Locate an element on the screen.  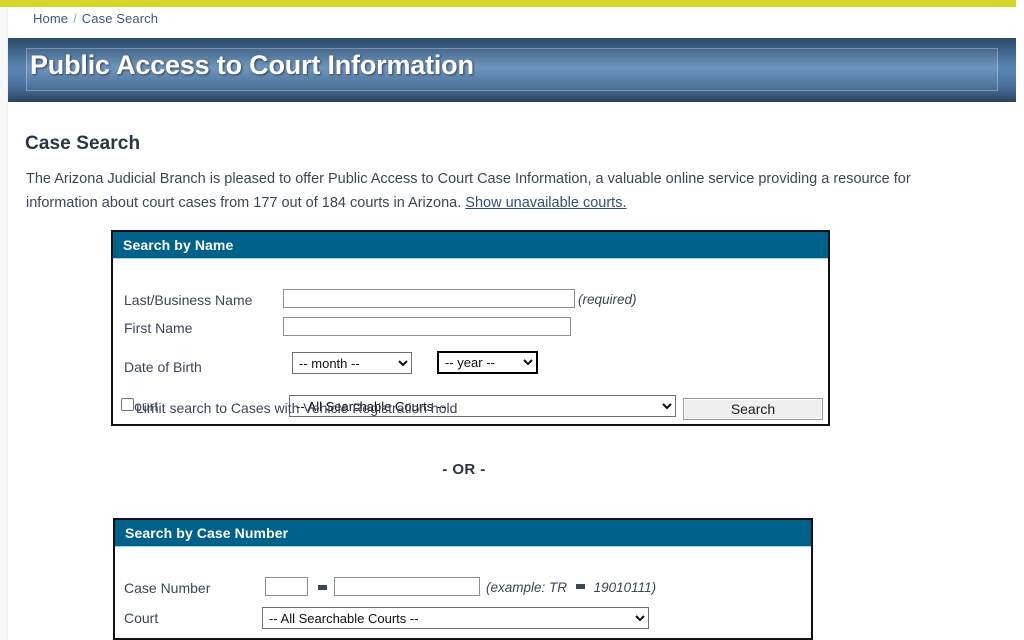
search-by-case-number-header: Search by Case Number is located at coordinates (463, 533).